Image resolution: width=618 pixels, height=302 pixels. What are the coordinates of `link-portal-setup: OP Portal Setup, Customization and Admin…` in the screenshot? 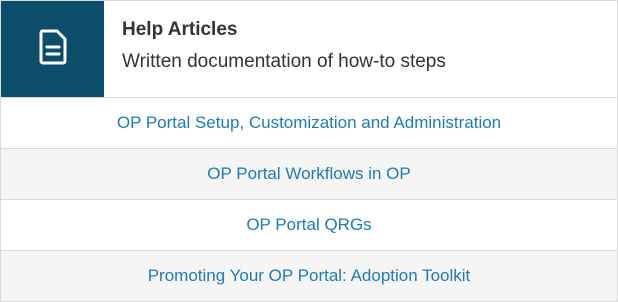 It's located at (309, 123).